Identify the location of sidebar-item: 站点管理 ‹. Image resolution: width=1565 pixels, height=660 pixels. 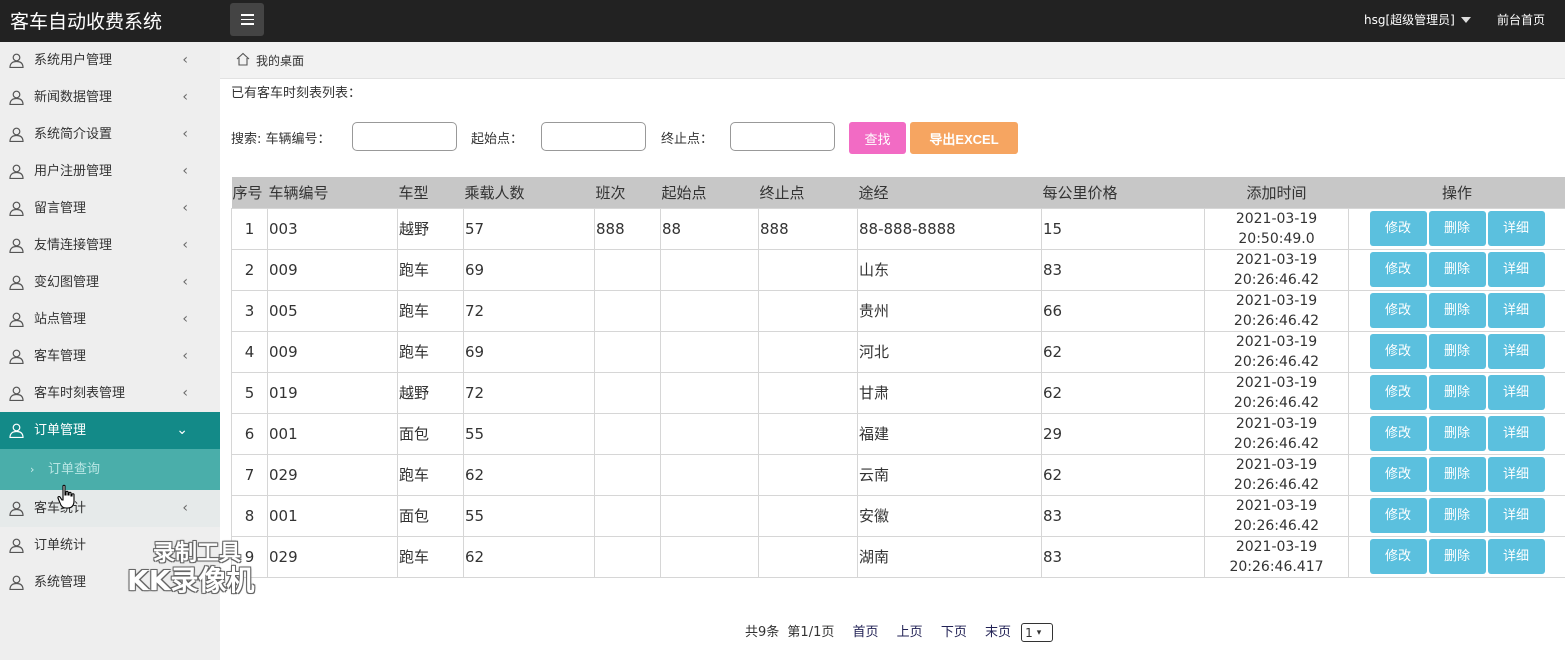
(110, 319).